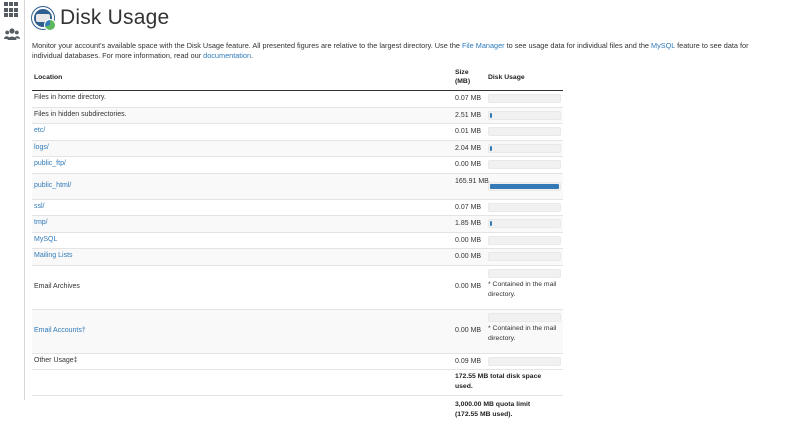  What do you see at coordinates (472, 116) in the screenshot?
I see `size-cell: 2.51 MB` at bounding box center [472, 116].